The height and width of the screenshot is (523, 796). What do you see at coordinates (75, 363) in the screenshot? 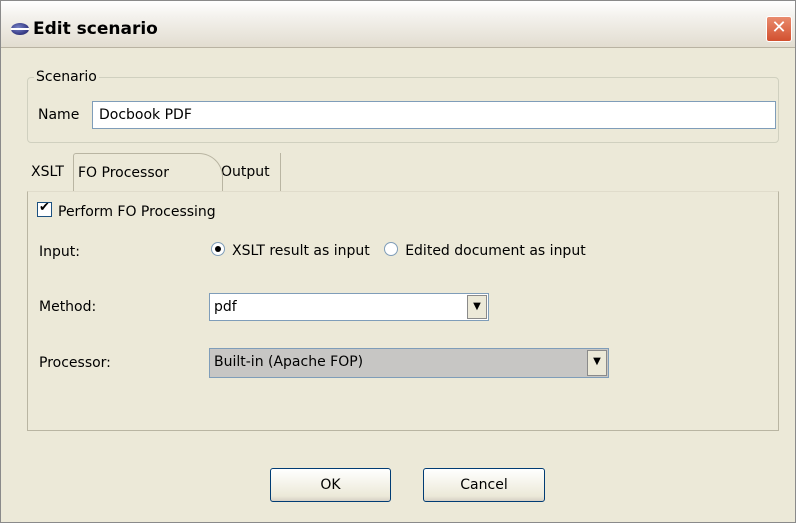
I see `processor-label: Processor:` at bounding box center [75, 363].